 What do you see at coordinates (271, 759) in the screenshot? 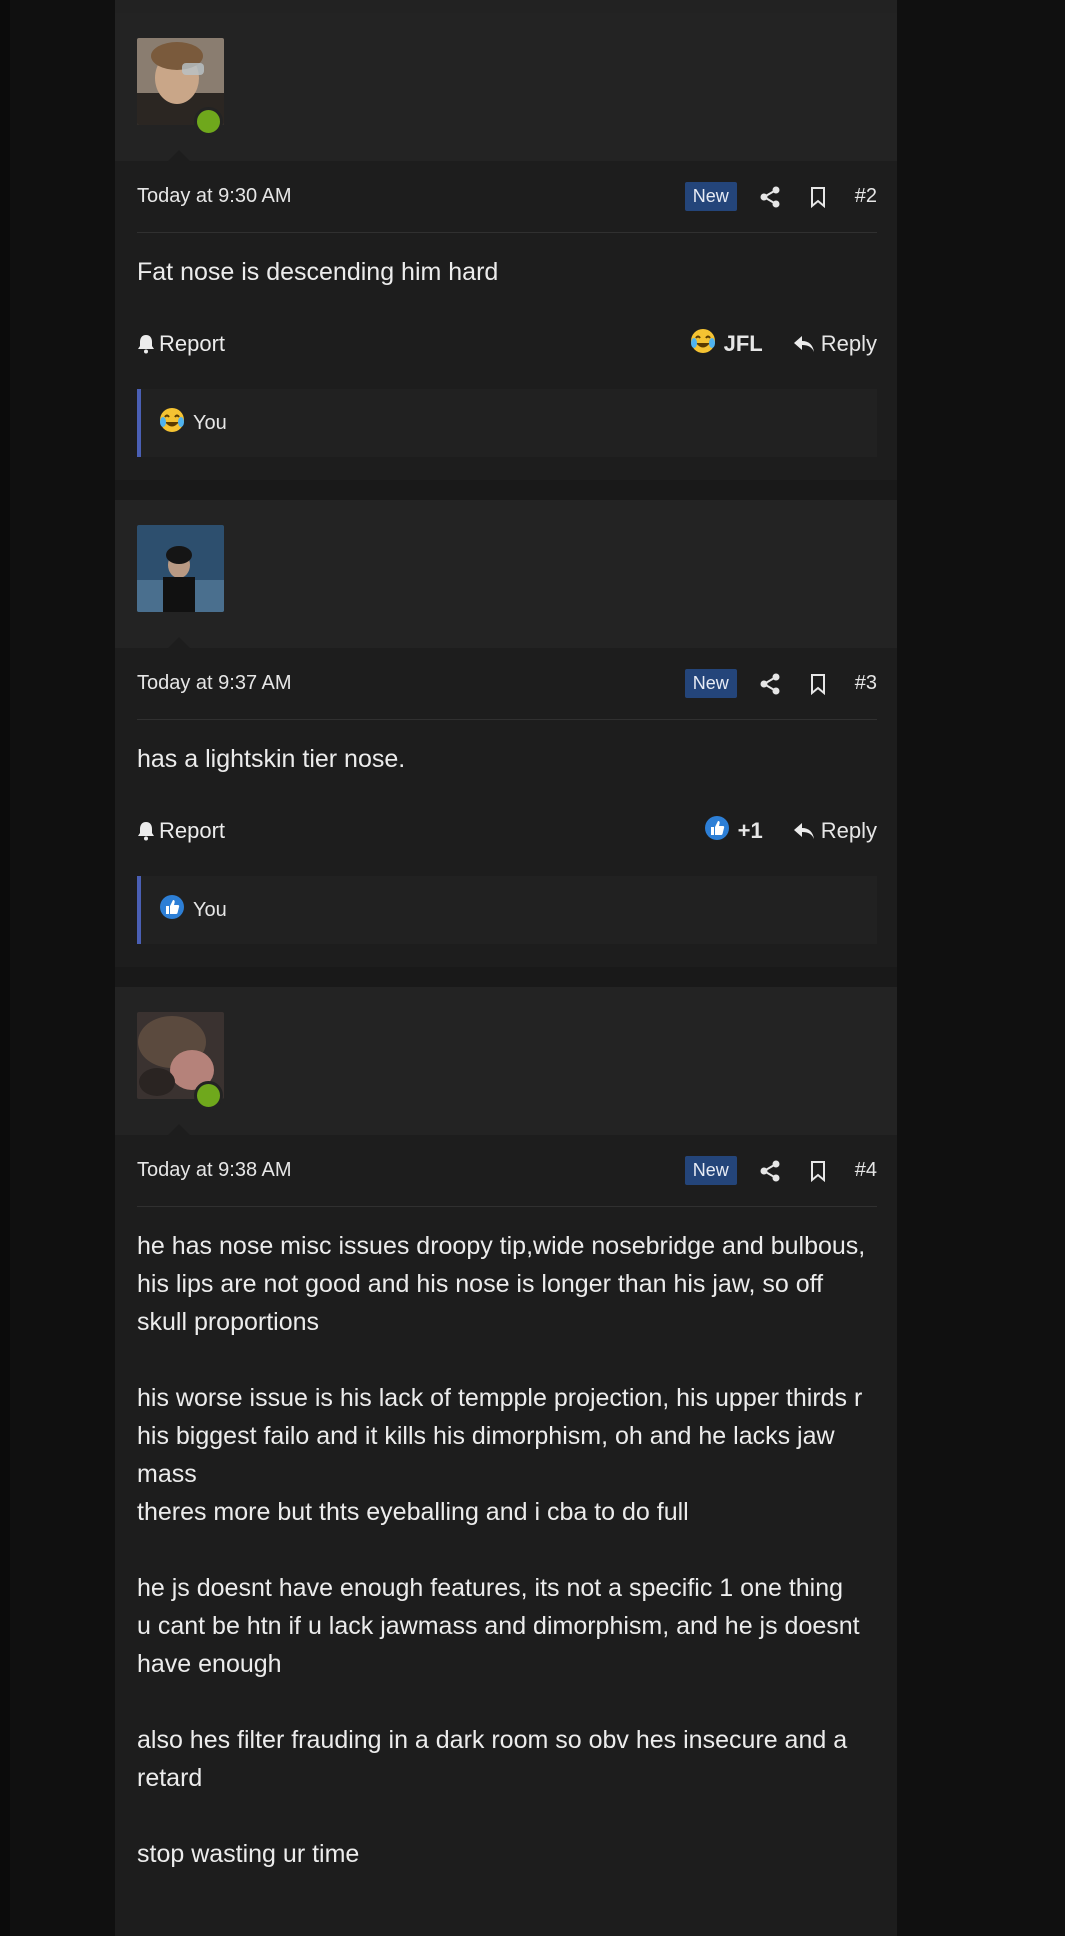
I see `message-text: has a lightskin tier nose.` at bounding box center [271, 759].